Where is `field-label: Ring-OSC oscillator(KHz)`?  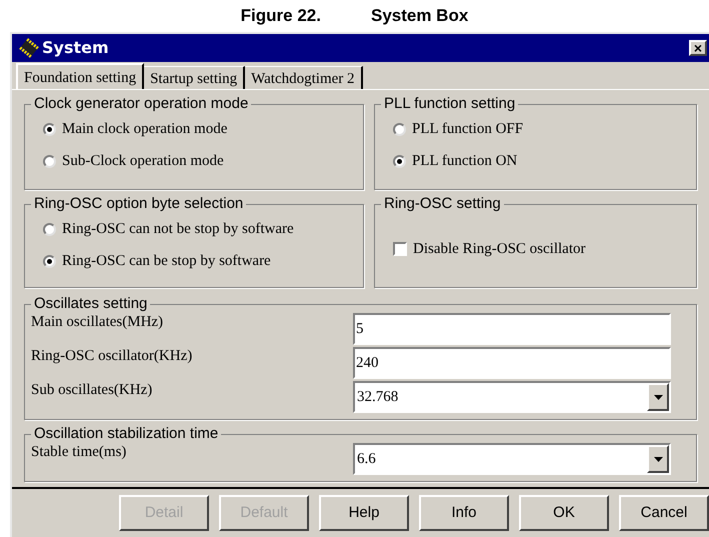 field-label: Ring-OSC oscillator(KHz) is located at coordinates (112, 356).